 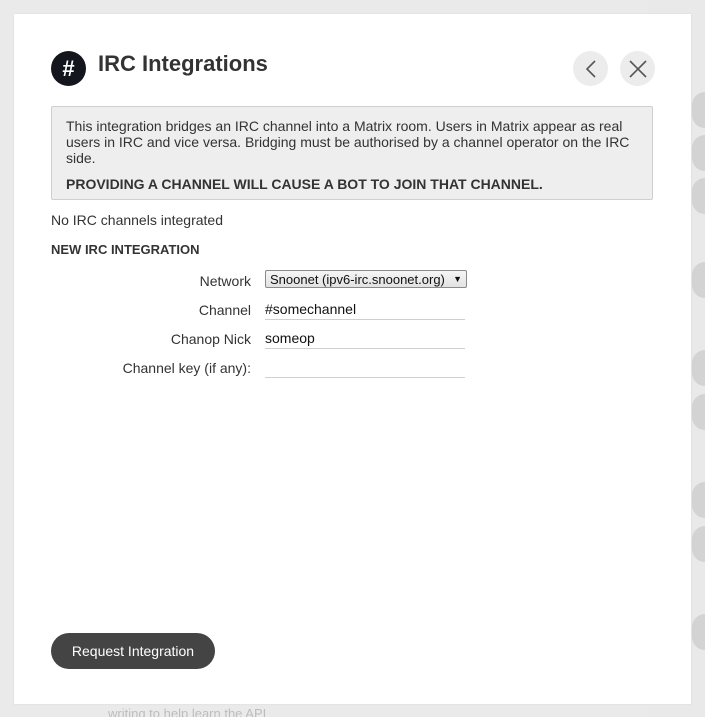 What do you see at coordinates (210, 339) in the screenshot?
I see `chanop-nick-label: Chanop Nick` at bounding box center [210, 339].